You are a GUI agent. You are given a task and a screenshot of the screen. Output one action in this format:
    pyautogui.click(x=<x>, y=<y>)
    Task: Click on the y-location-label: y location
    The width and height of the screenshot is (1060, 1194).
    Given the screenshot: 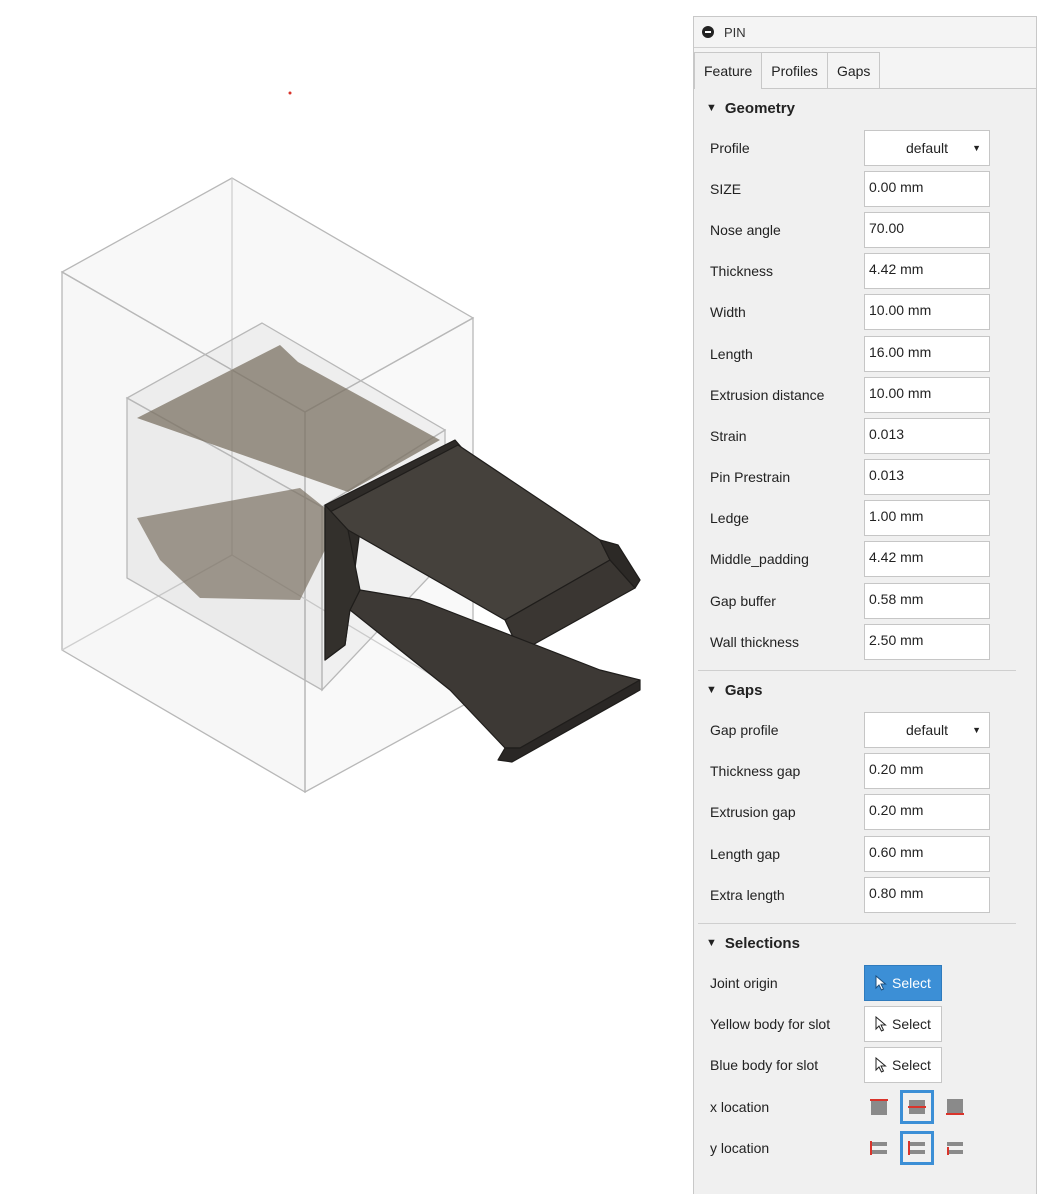 What is the action you would take?
    pyautogui.click(x=740, y=1147)
    